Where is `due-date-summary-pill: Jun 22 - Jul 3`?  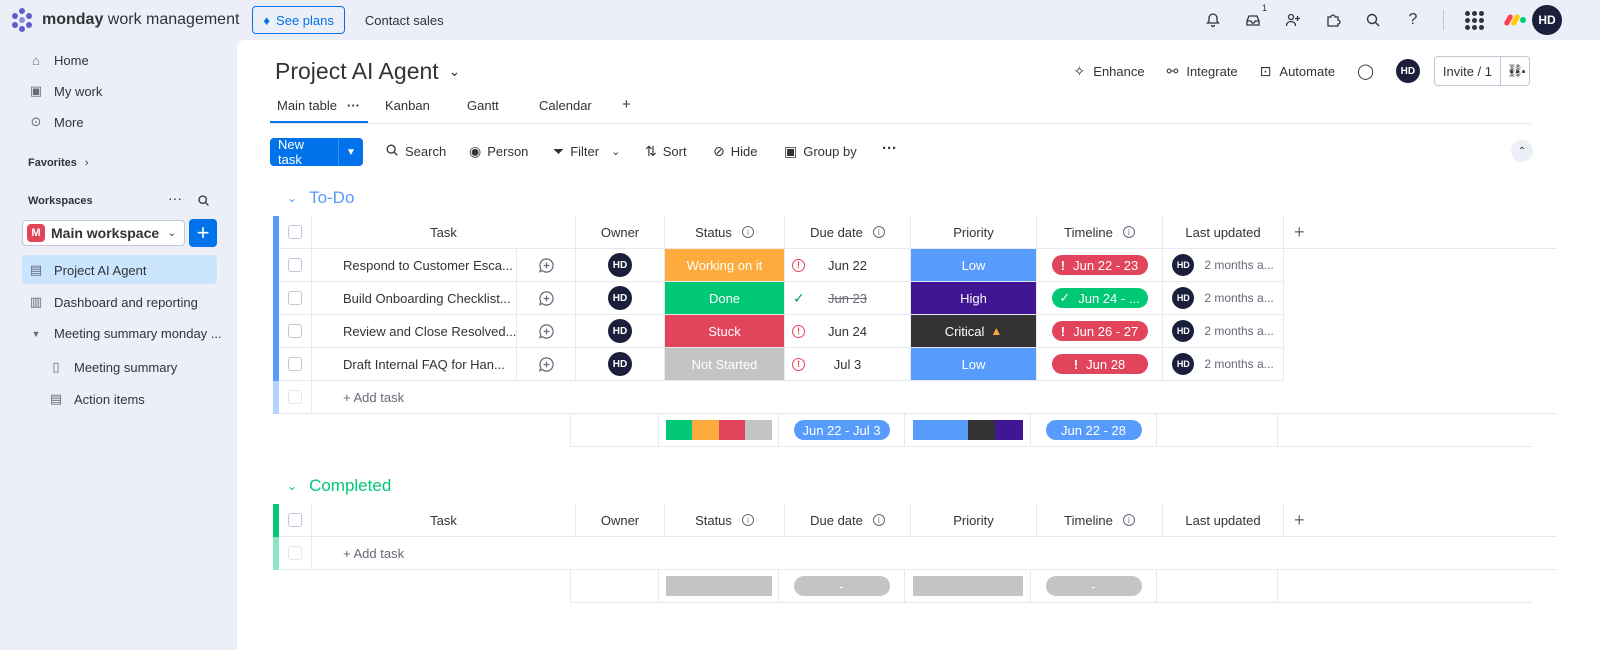 due-date-summary-pill: Jun 22 - Jul 3 is located at coordinates (841, 430).